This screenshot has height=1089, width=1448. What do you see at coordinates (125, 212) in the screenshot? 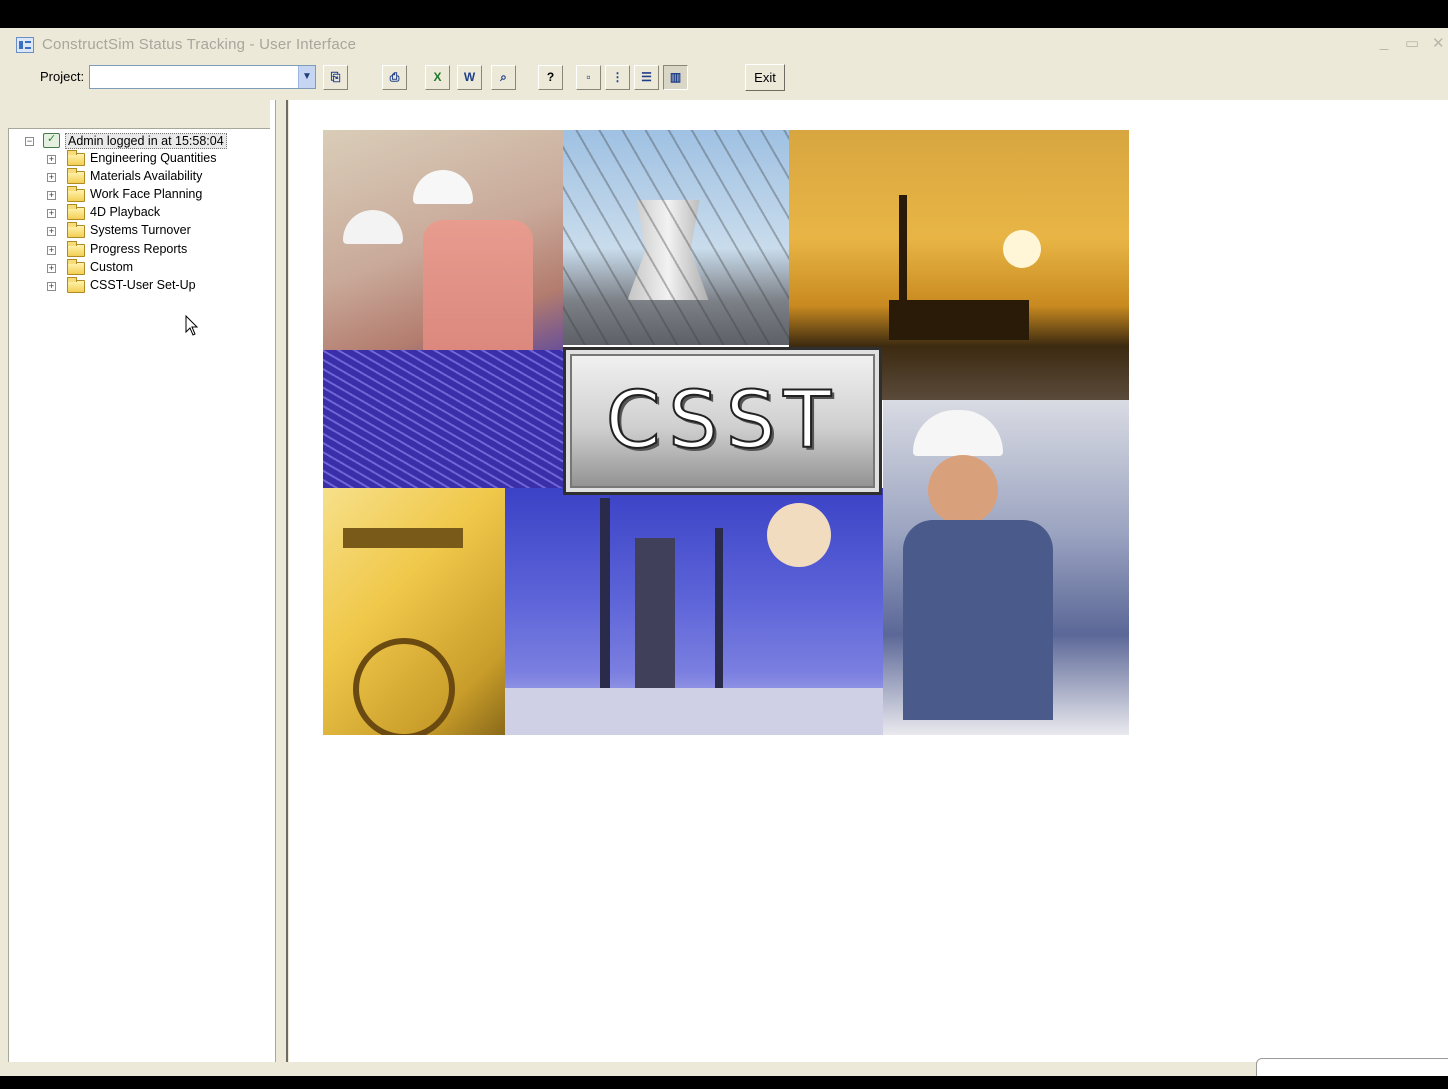
I see `tree-item-4d-playback: 4D Playback` at bounding box center [125, 212].